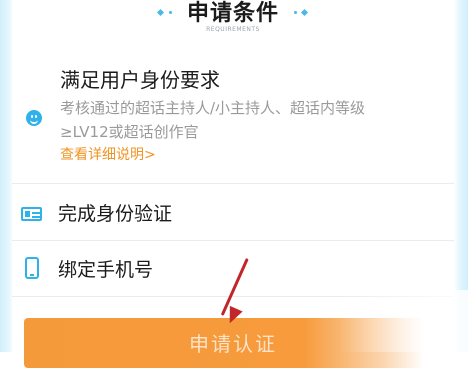 This screenshot has width=468, height=368. I want to click on watermark-fade, so click(404, 321).